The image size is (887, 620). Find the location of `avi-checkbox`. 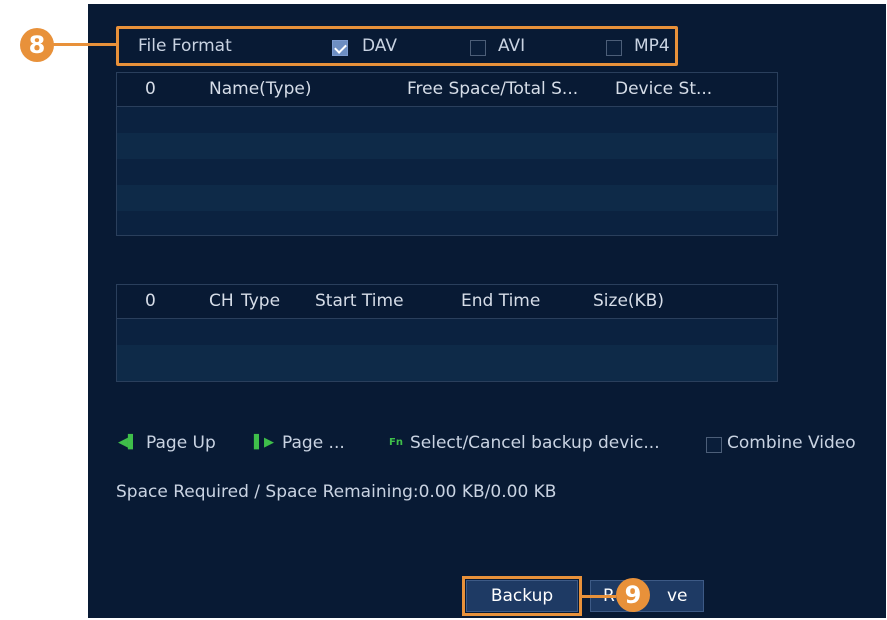

avi-checkbox is located at coordinates (478, 48).